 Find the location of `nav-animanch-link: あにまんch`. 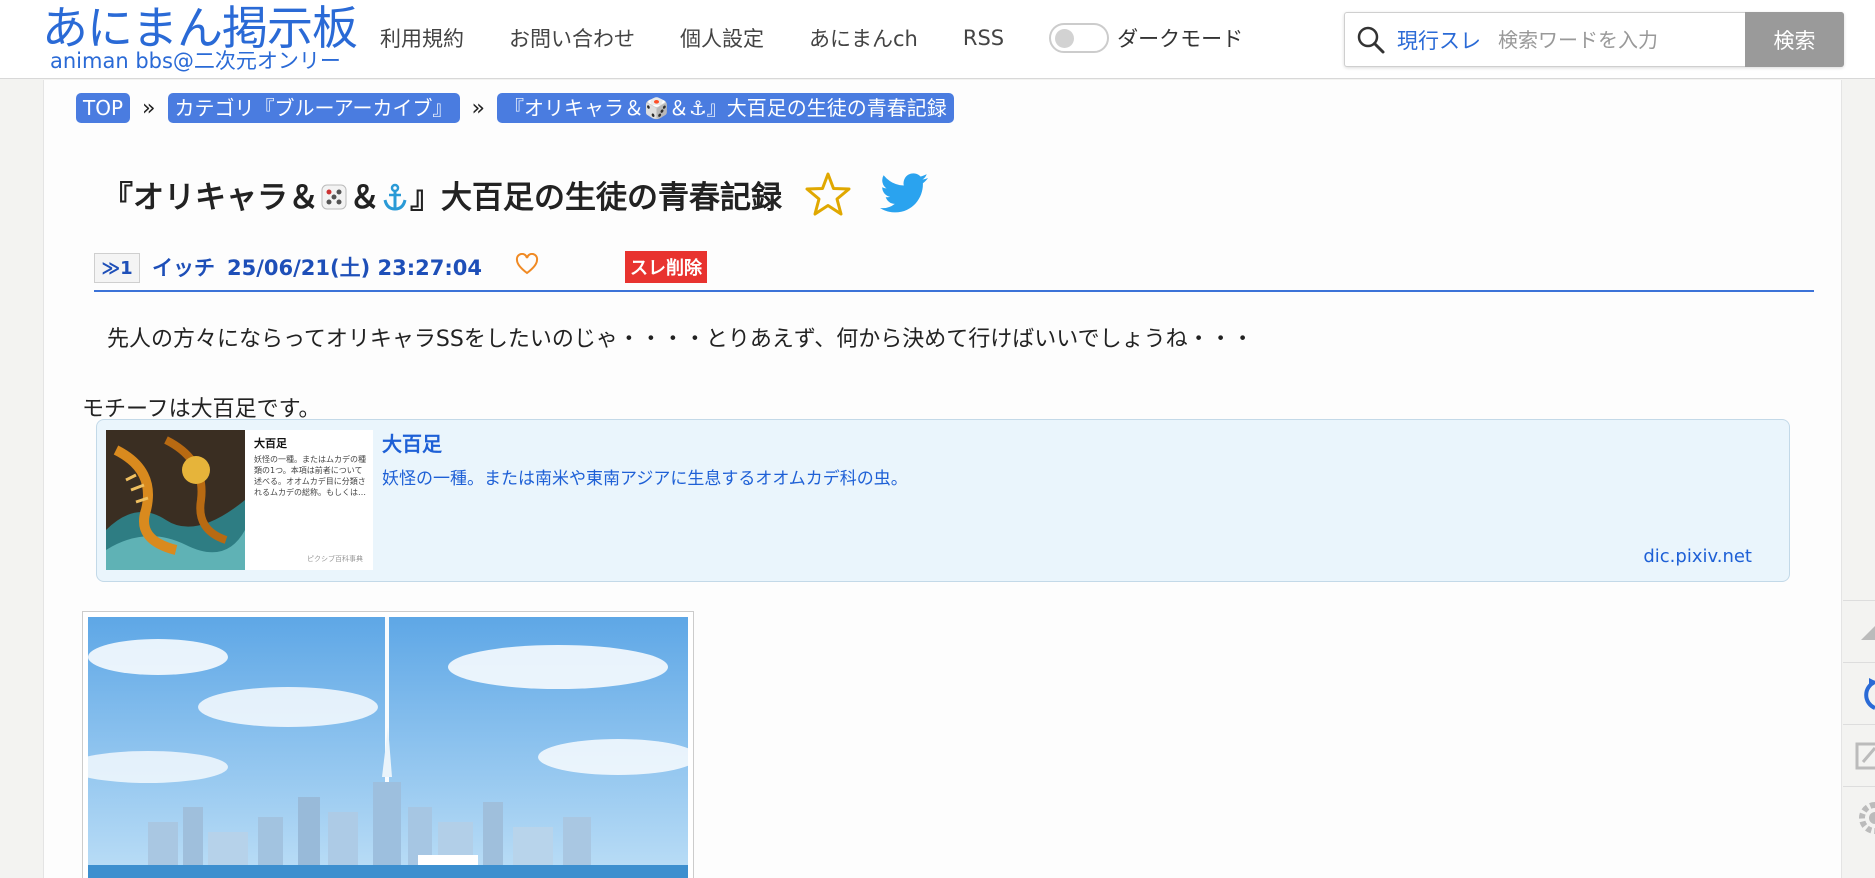

nav-animanch-link: あにまんch is located at coordinates (863, 38).